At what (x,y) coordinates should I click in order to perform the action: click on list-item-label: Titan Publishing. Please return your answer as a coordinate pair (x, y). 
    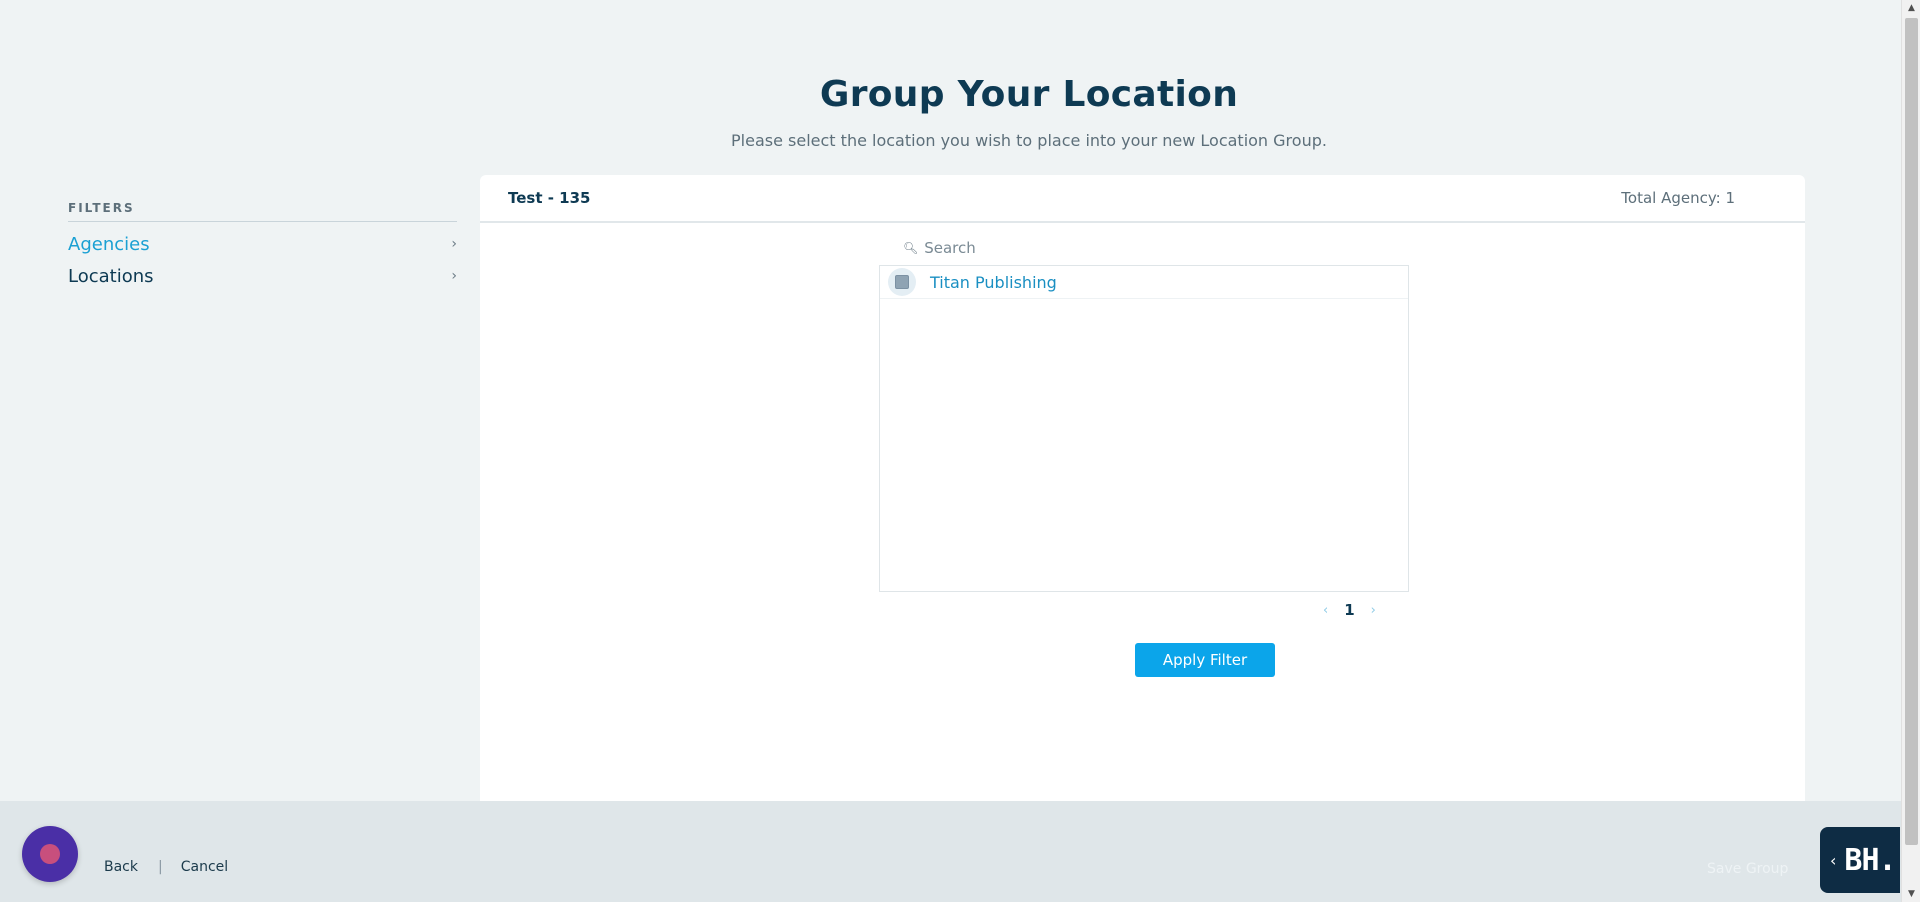
    Looking at the image, I should click on (993, 282).